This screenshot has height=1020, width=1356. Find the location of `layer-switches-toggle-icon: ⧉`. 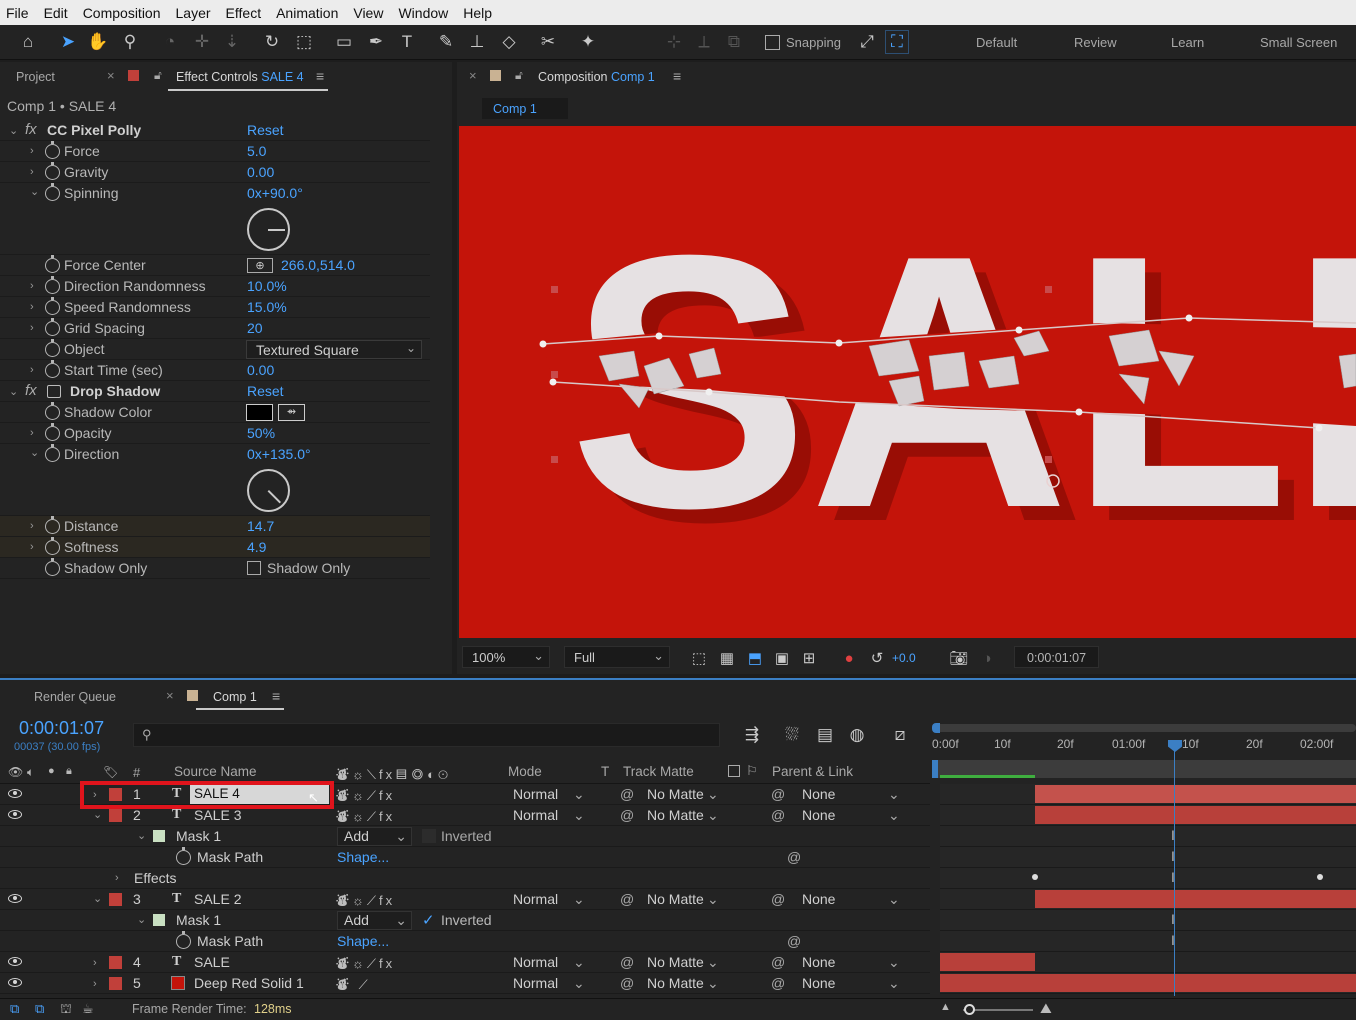

layer-switches-toggle-icon: ⧉ is located at coordinates (14, 1009).